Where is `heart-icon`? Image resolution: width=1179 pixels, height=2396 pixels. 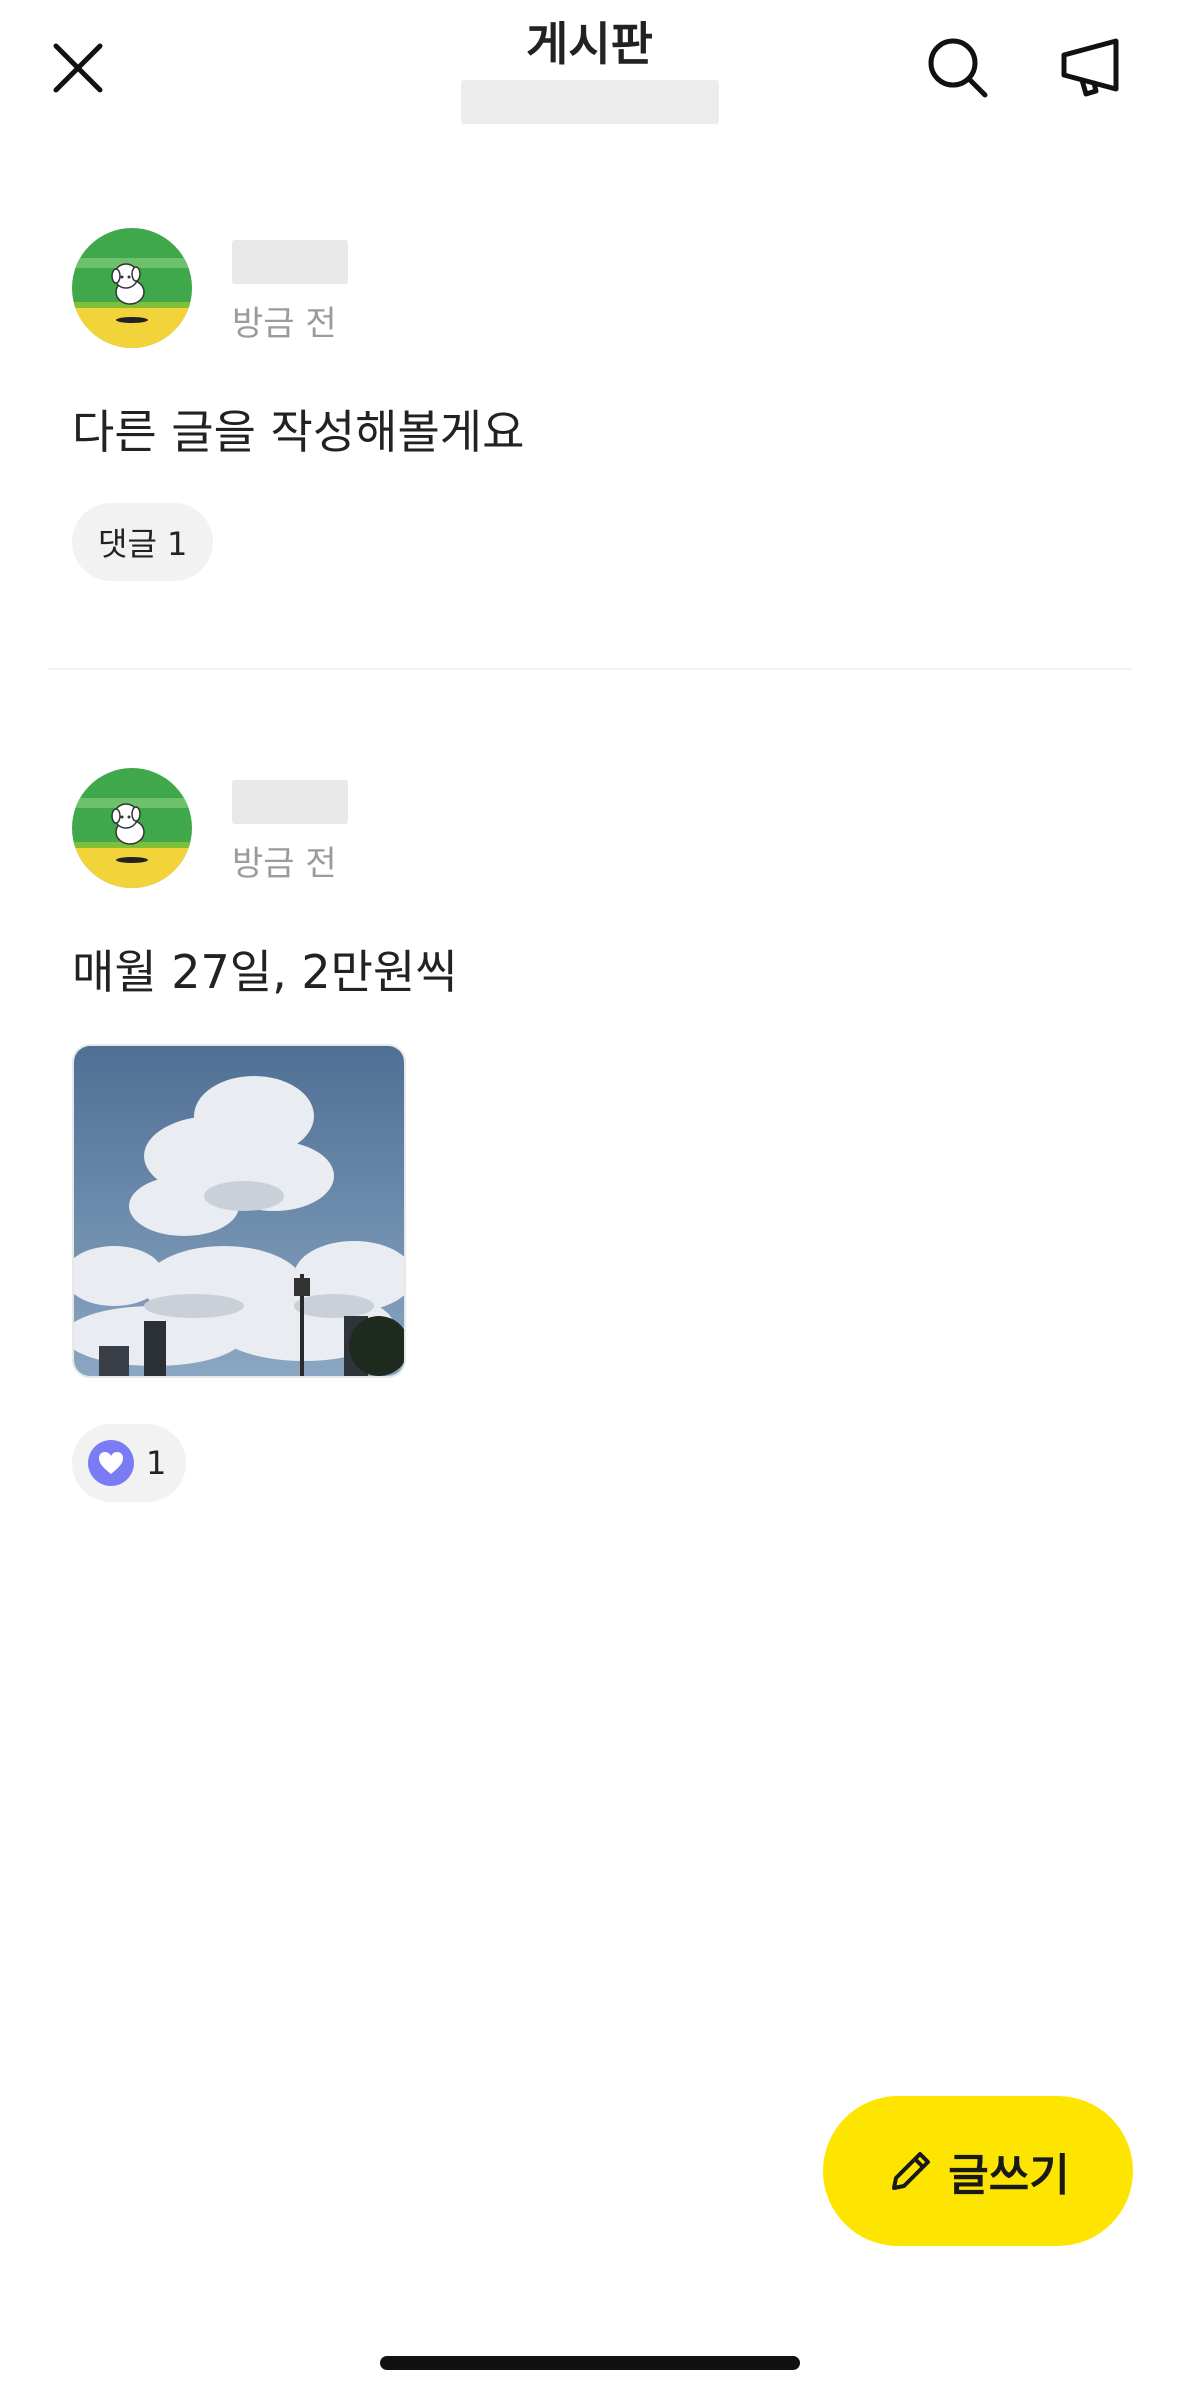 heart-icon is located at coordinates (111, 1463).